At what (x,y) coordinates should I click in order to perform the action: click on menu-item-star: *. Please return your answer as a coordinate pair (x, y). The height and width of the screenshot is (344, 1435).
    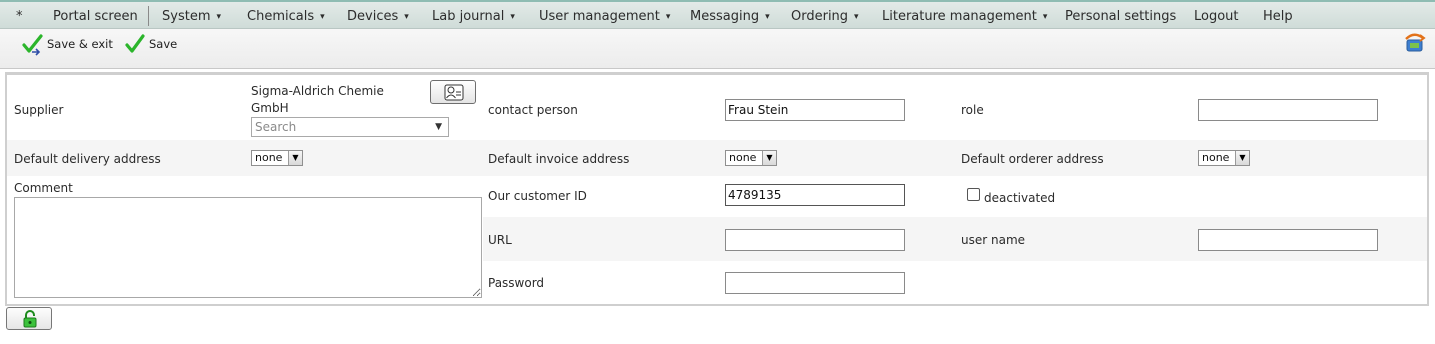
    Looking at the image, I should click on (19, 17).